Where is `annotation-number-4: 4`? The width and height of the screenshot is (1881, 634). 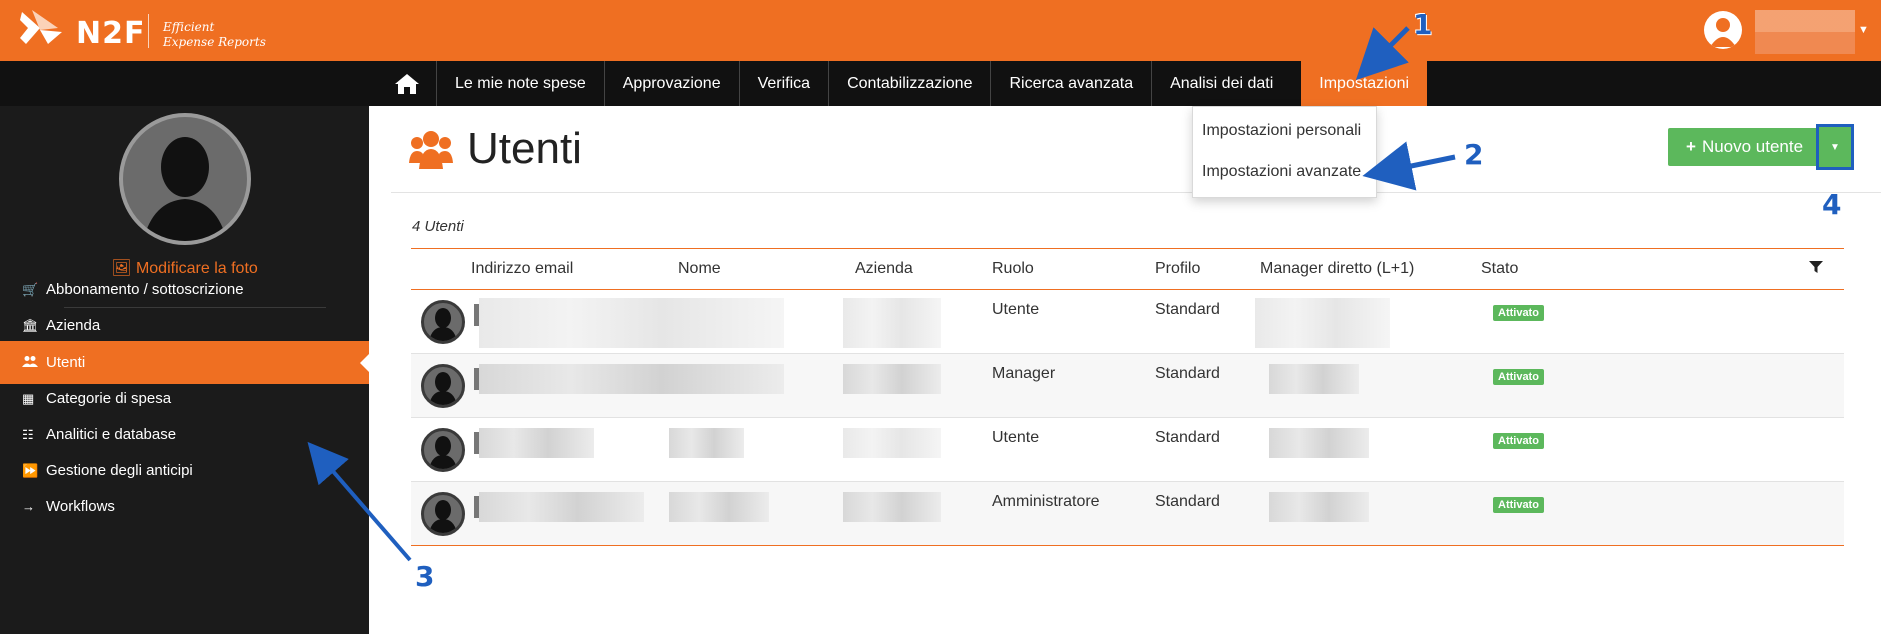
annotation-number-4: 4 is located at coordinates (1832, 204).